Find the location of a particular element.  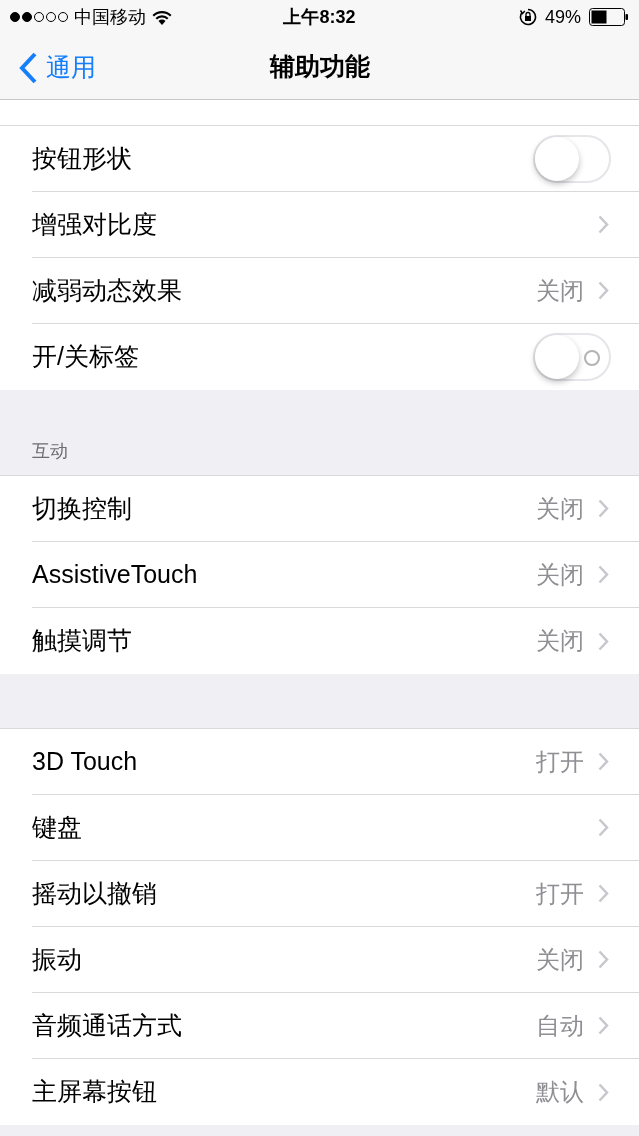

settings-row: 触摸调节 关闭 is located at coordinates (335, 641).